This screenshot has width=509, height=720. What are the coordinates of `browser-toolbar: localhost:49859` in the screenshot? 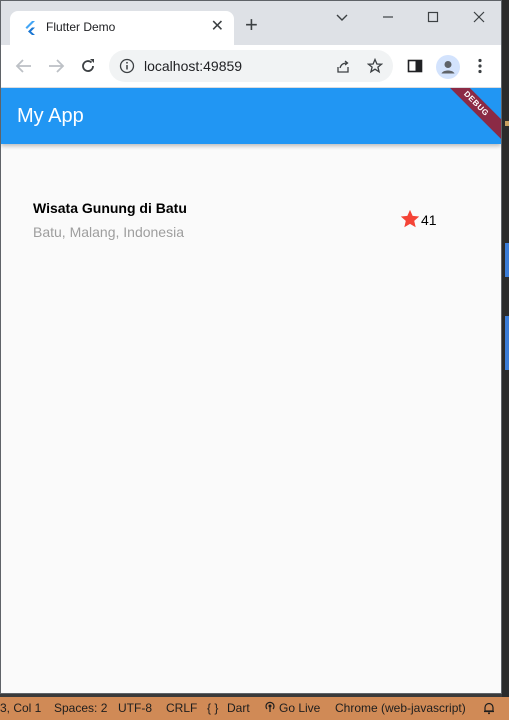 It's located at (251, 66).